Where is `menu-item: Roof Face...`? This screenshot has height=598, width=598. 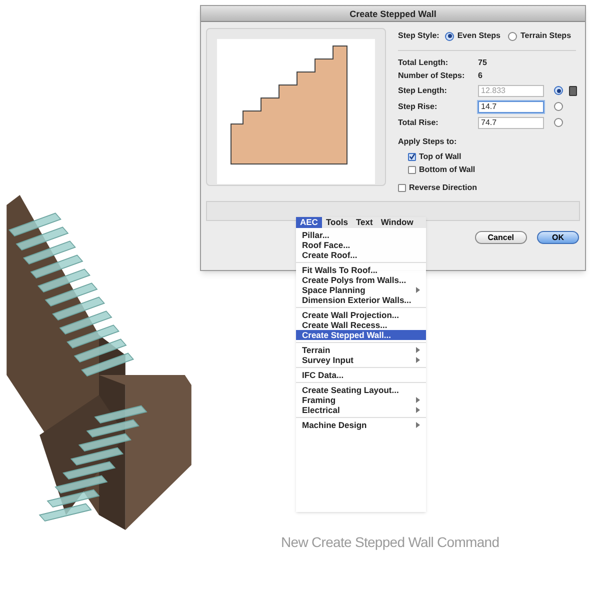
menu-item: Roof Face... is located at coordinates (361, 245).